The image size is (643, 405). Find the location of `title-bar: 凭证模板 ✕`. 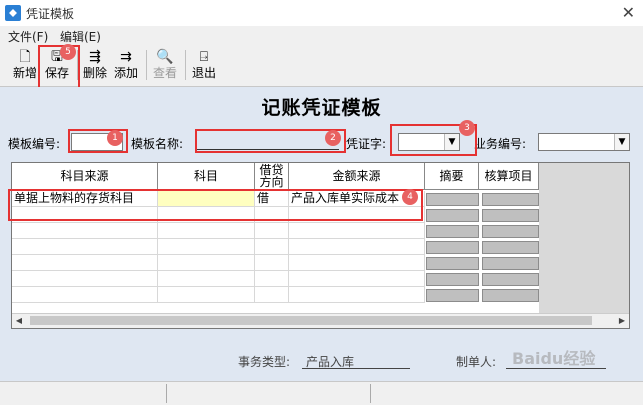

title-bar: 凭证模板 ✕ is located at coordinates (321, 13).